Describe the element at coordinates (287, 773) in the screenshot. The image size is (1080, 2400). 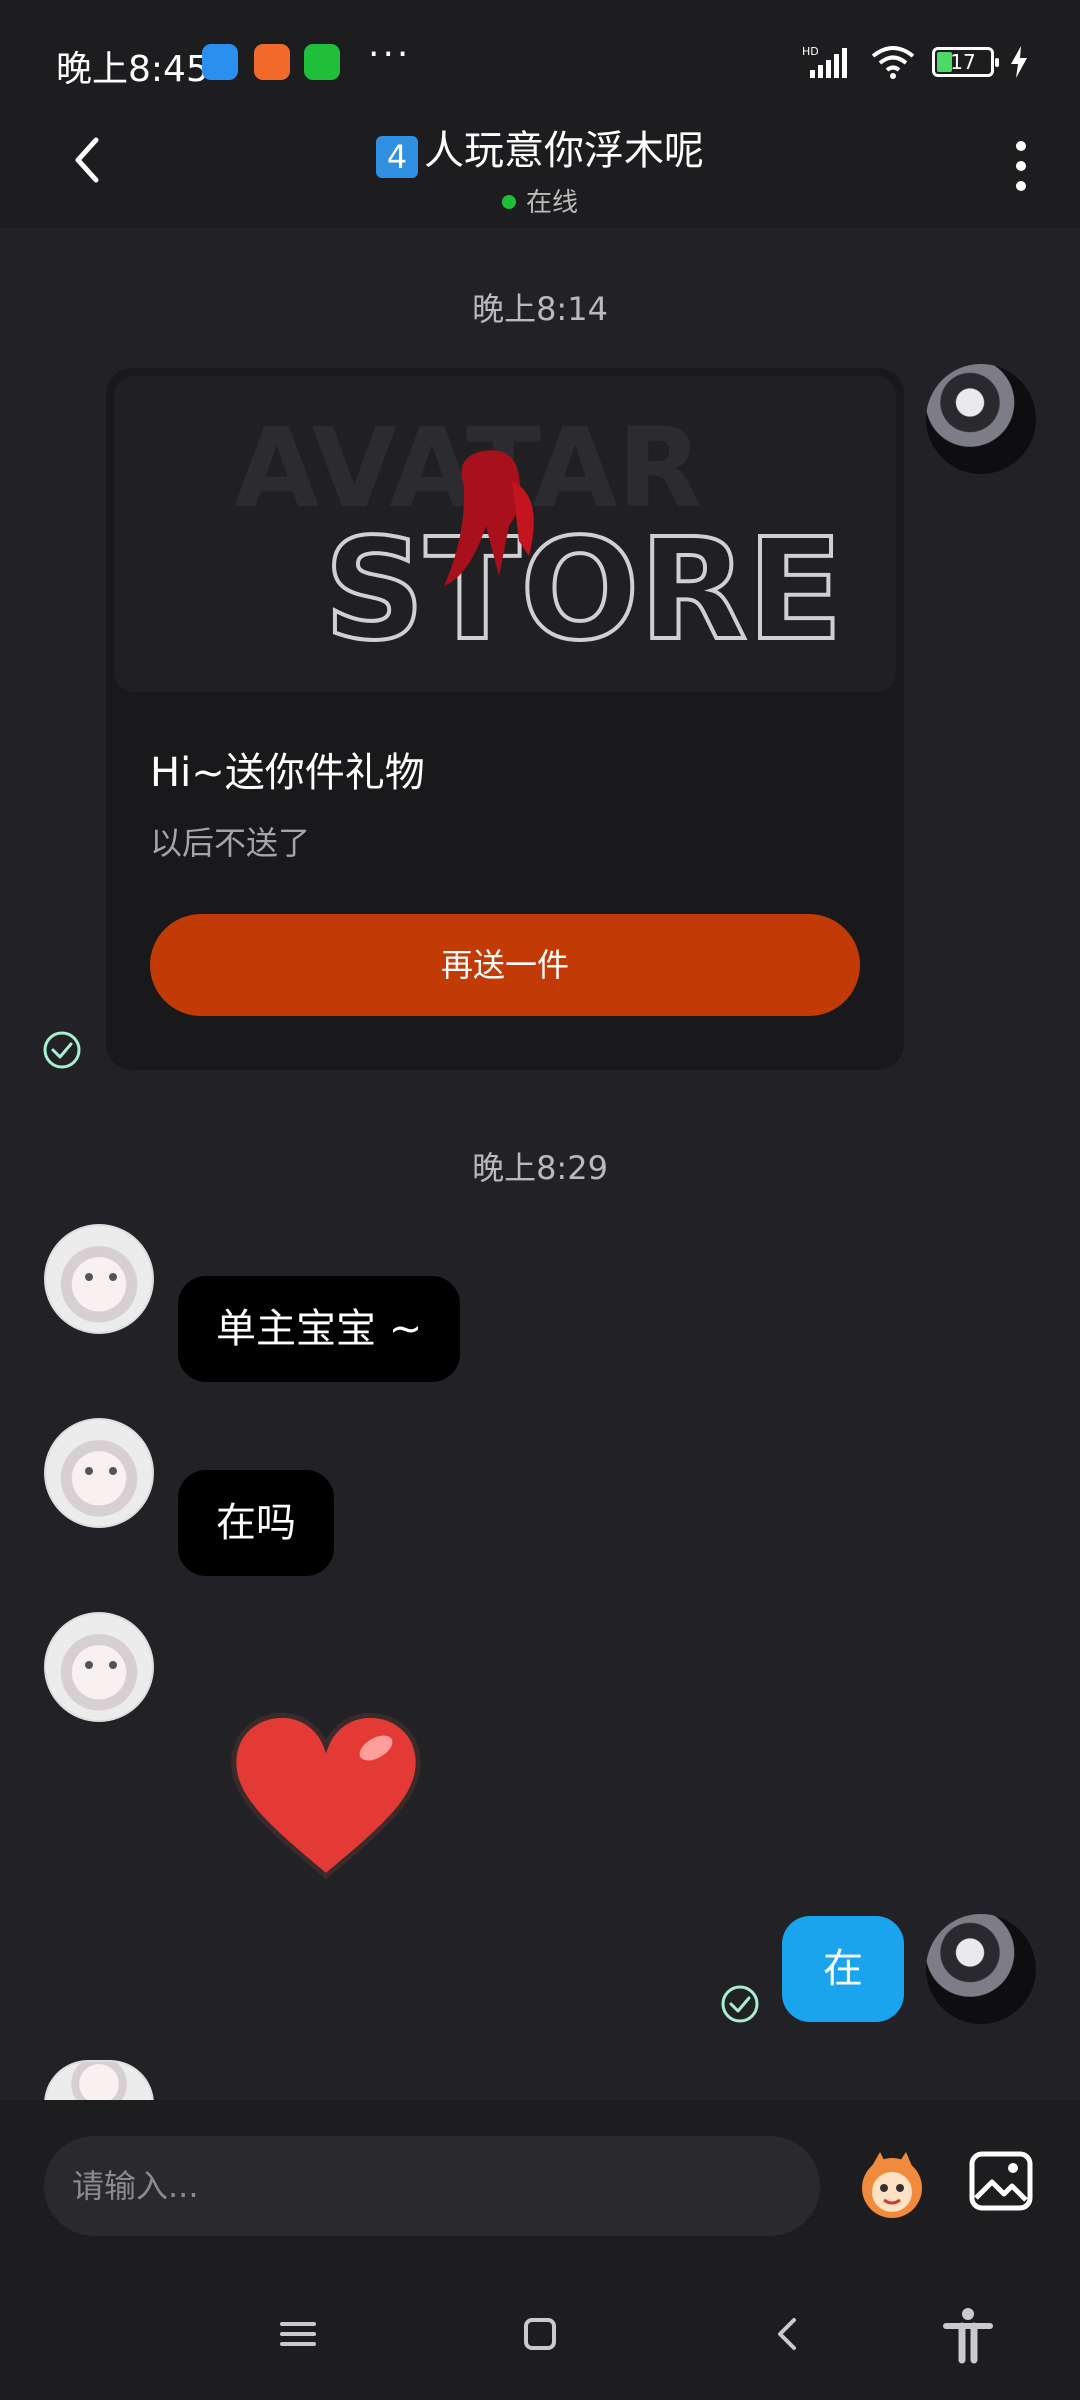
I see `gift-title: Hi~送你件礼物` at that location.